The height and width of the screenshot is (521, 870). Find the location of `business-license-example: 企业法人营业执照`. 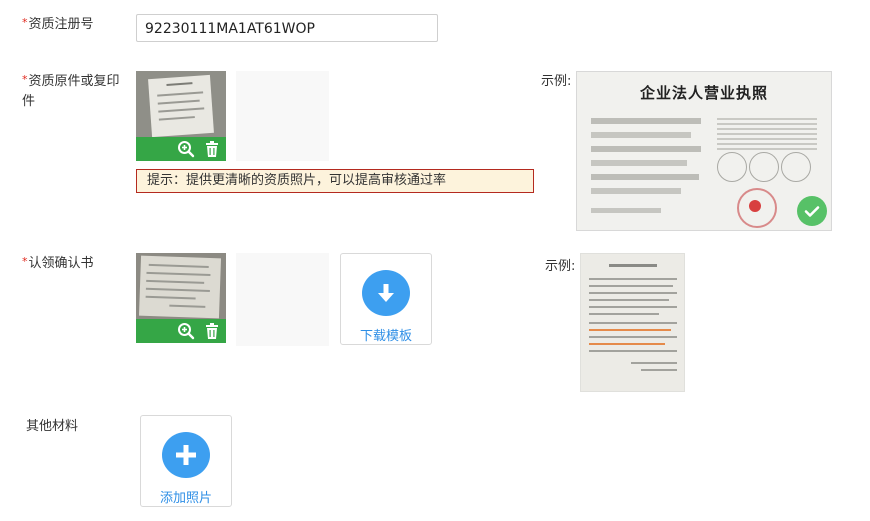

business-license-example: 企业法人营业执照 is located at coordinates (704, 151).